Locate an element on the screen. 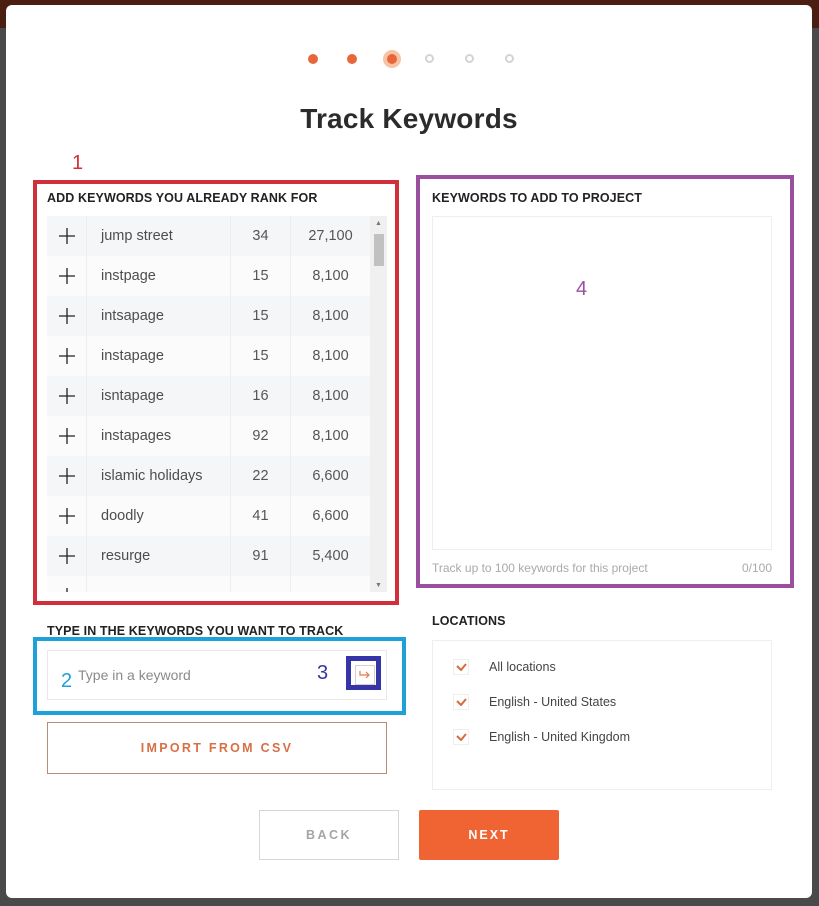  back-button: BACK is located at coordinates (329, 835).